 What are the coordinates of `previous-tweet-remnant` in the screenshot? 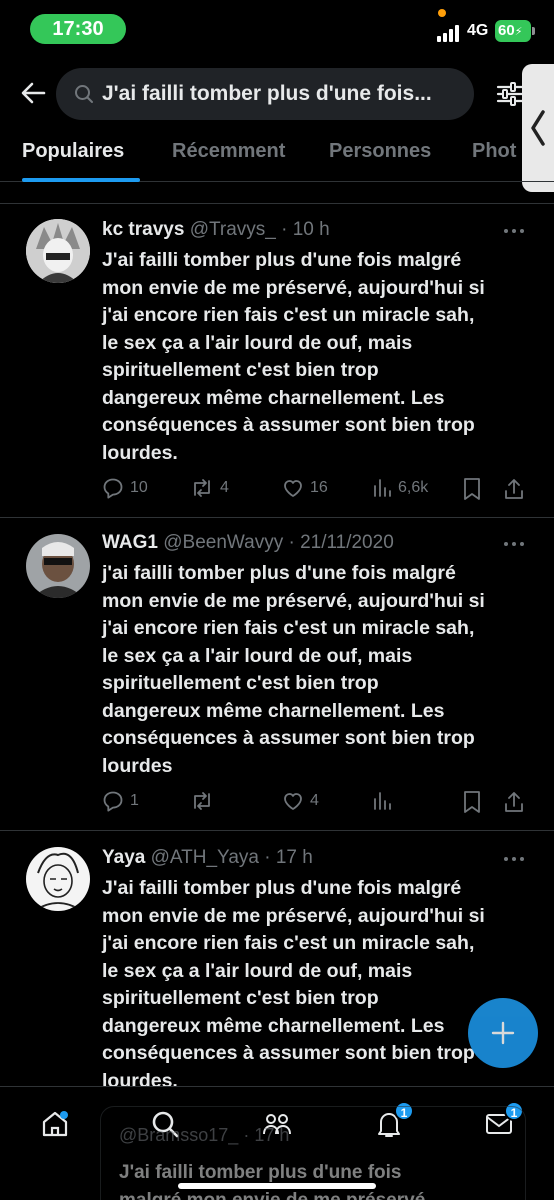 It's located at (277, 193).